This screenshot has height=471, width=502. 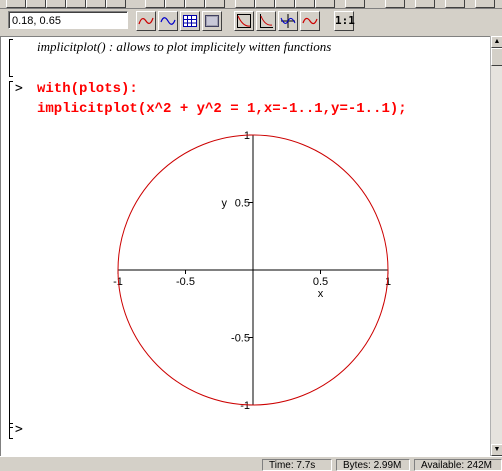 I want to click on plot-toolbar: 0.18, 0.65 1:1, so click(x=251, y=22).